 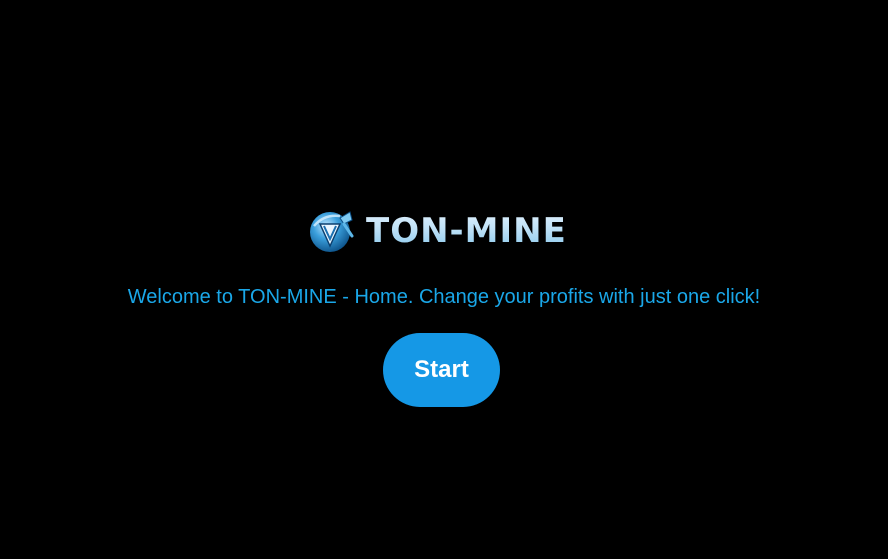 I want to click on ton-mine-logo-icon, so click(x=332, y=231).